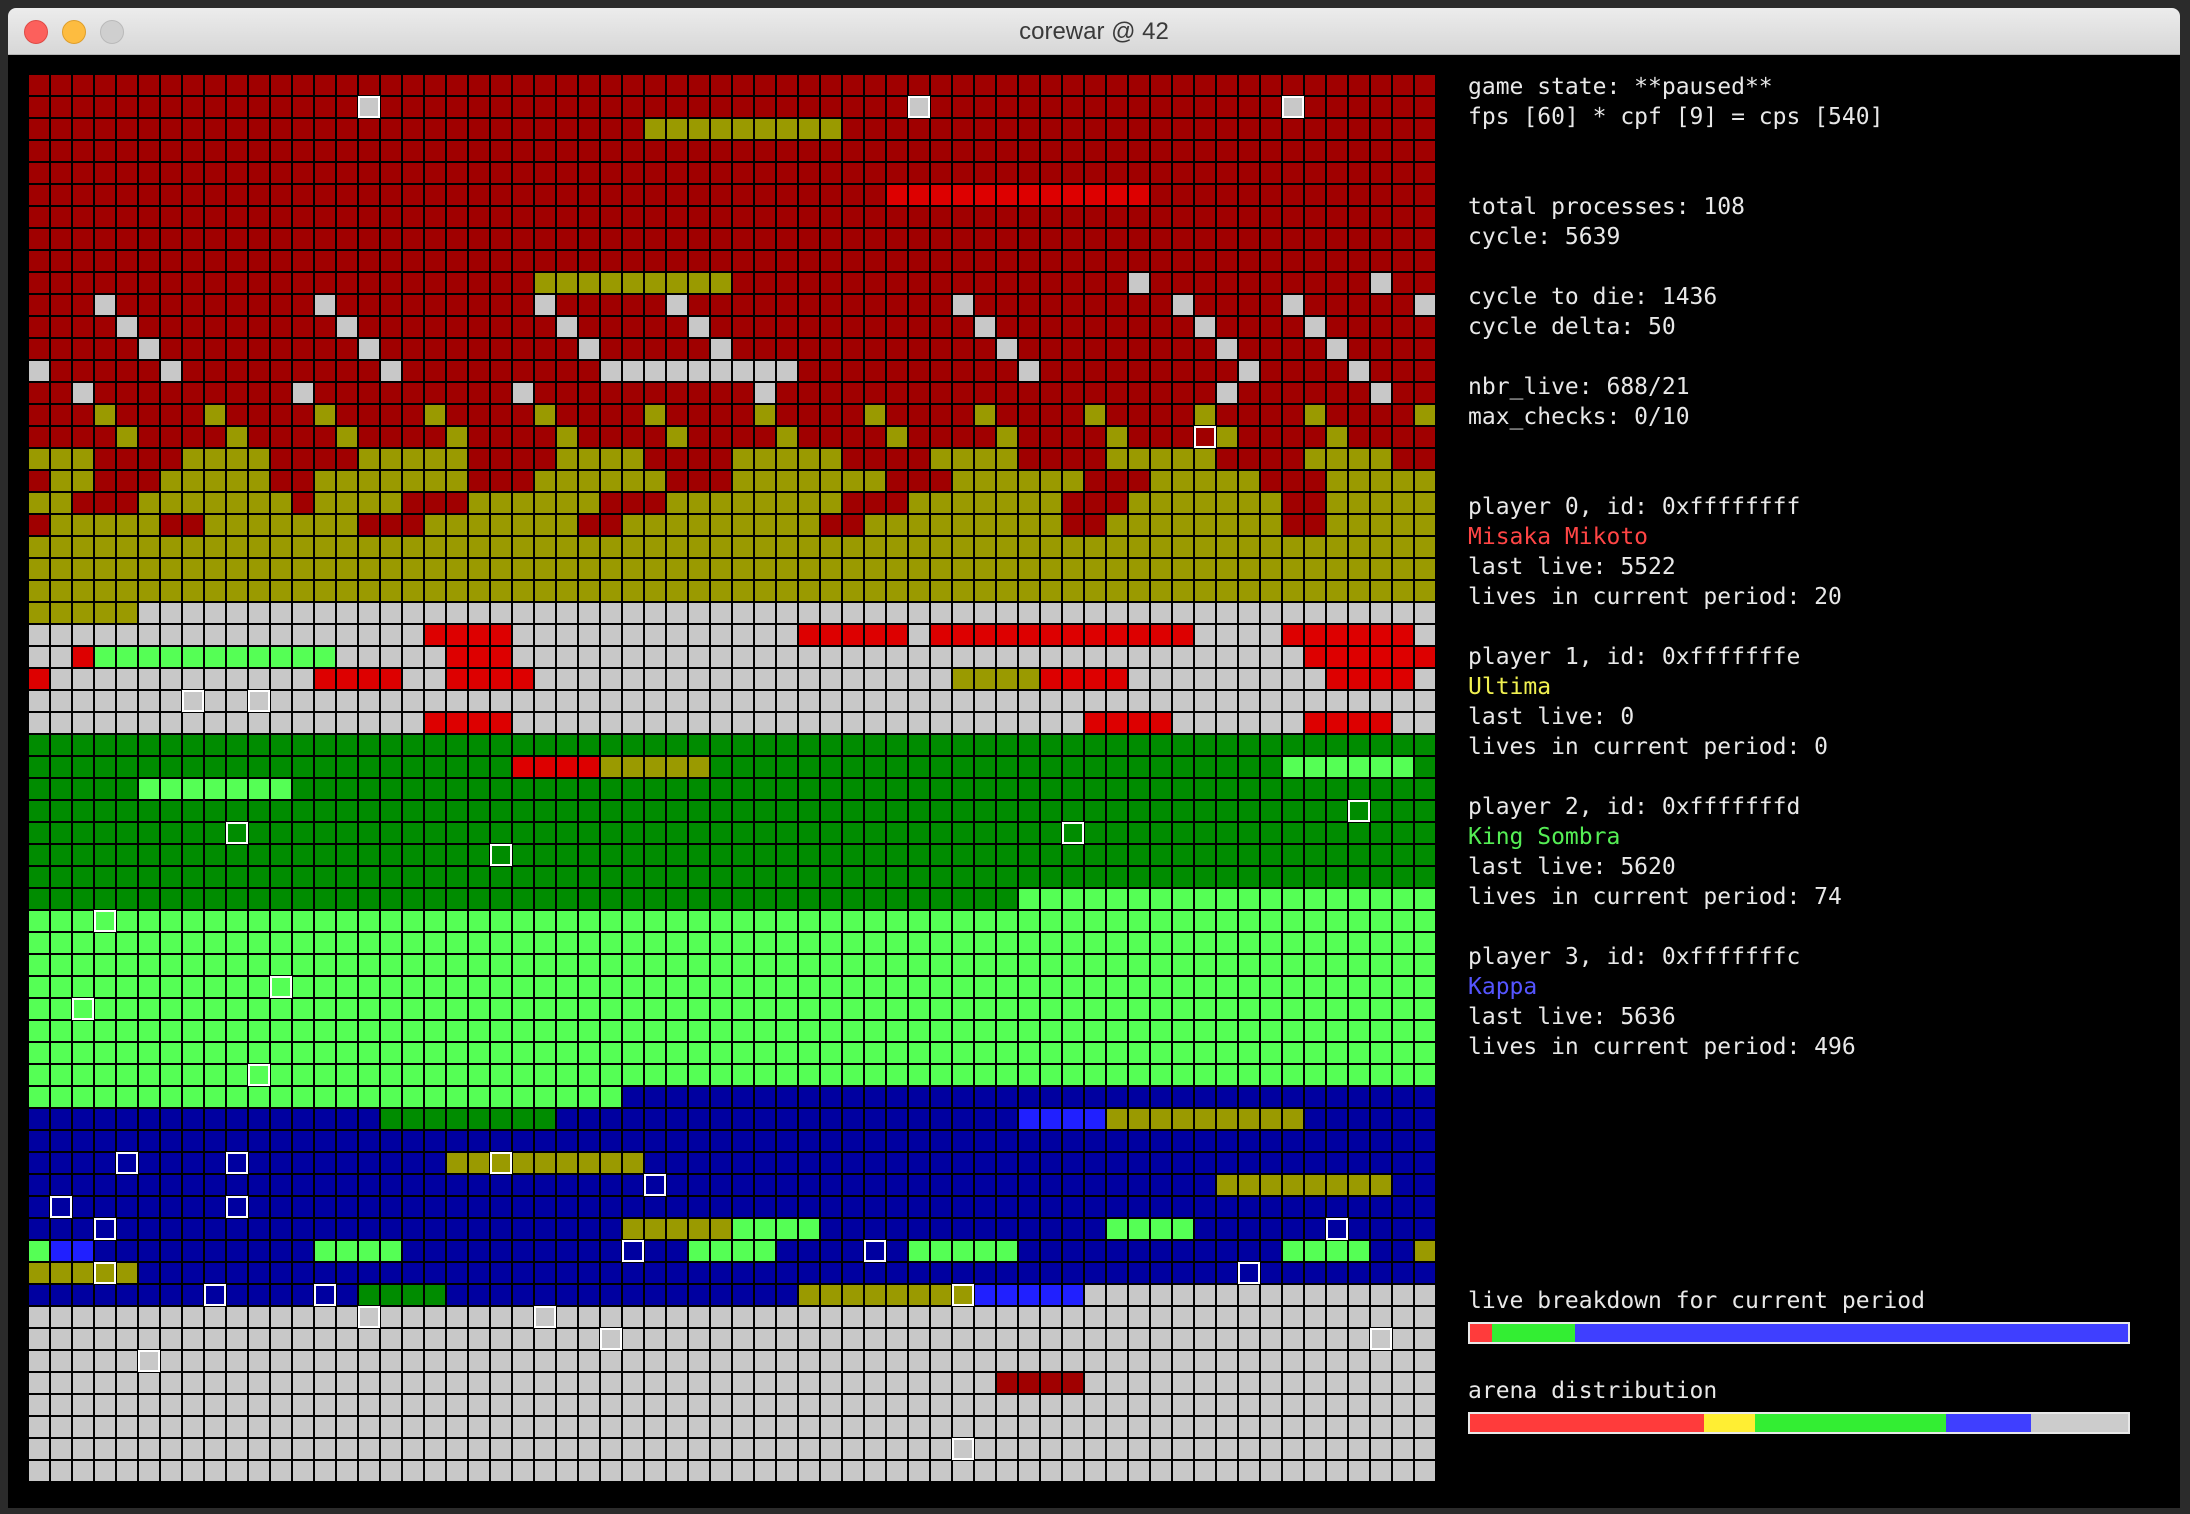  I want to click on player-header: player 2, id: 0xfffffffd, so click(1634, 807).